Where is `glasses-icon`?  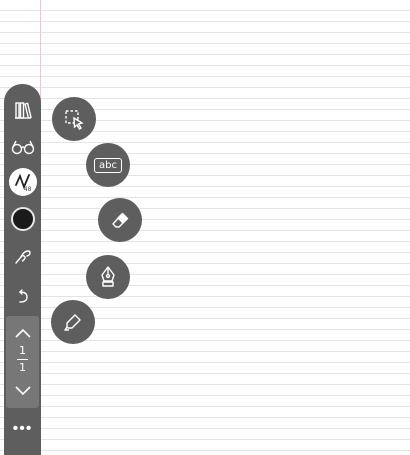 glasses-icon is located at coordinates (23, 147).